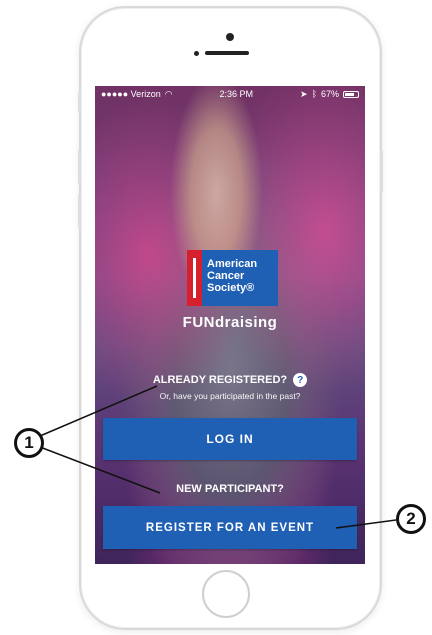 The image size is (432, 635). Describe the element at coordinates (194, 278) in the screenshot. I see `sword-icon` at that location.